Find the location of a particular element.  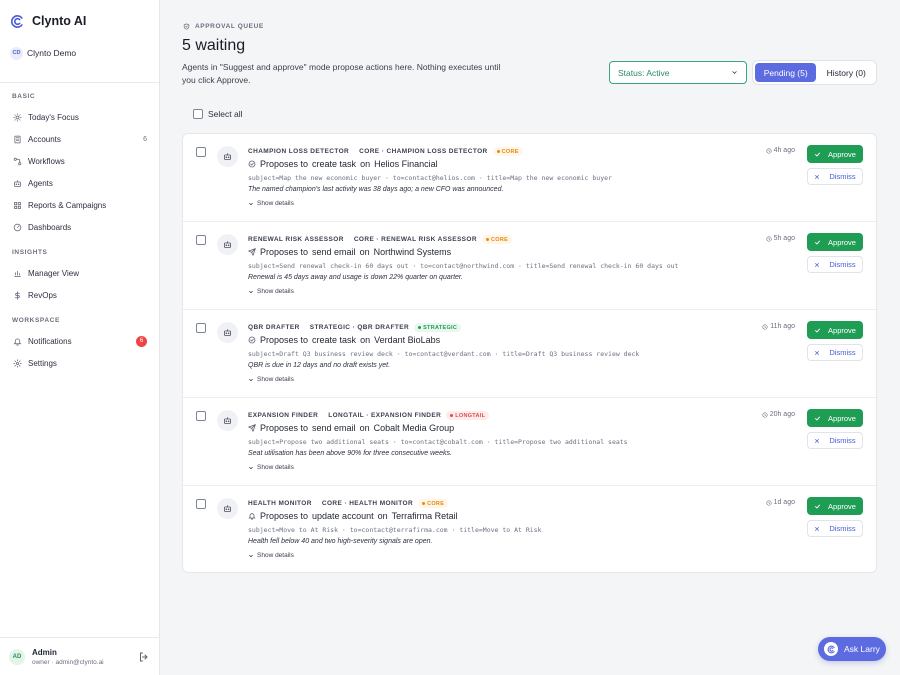

sidebar-item-dashboards: Dashboards is located at coordinates (79, 227).